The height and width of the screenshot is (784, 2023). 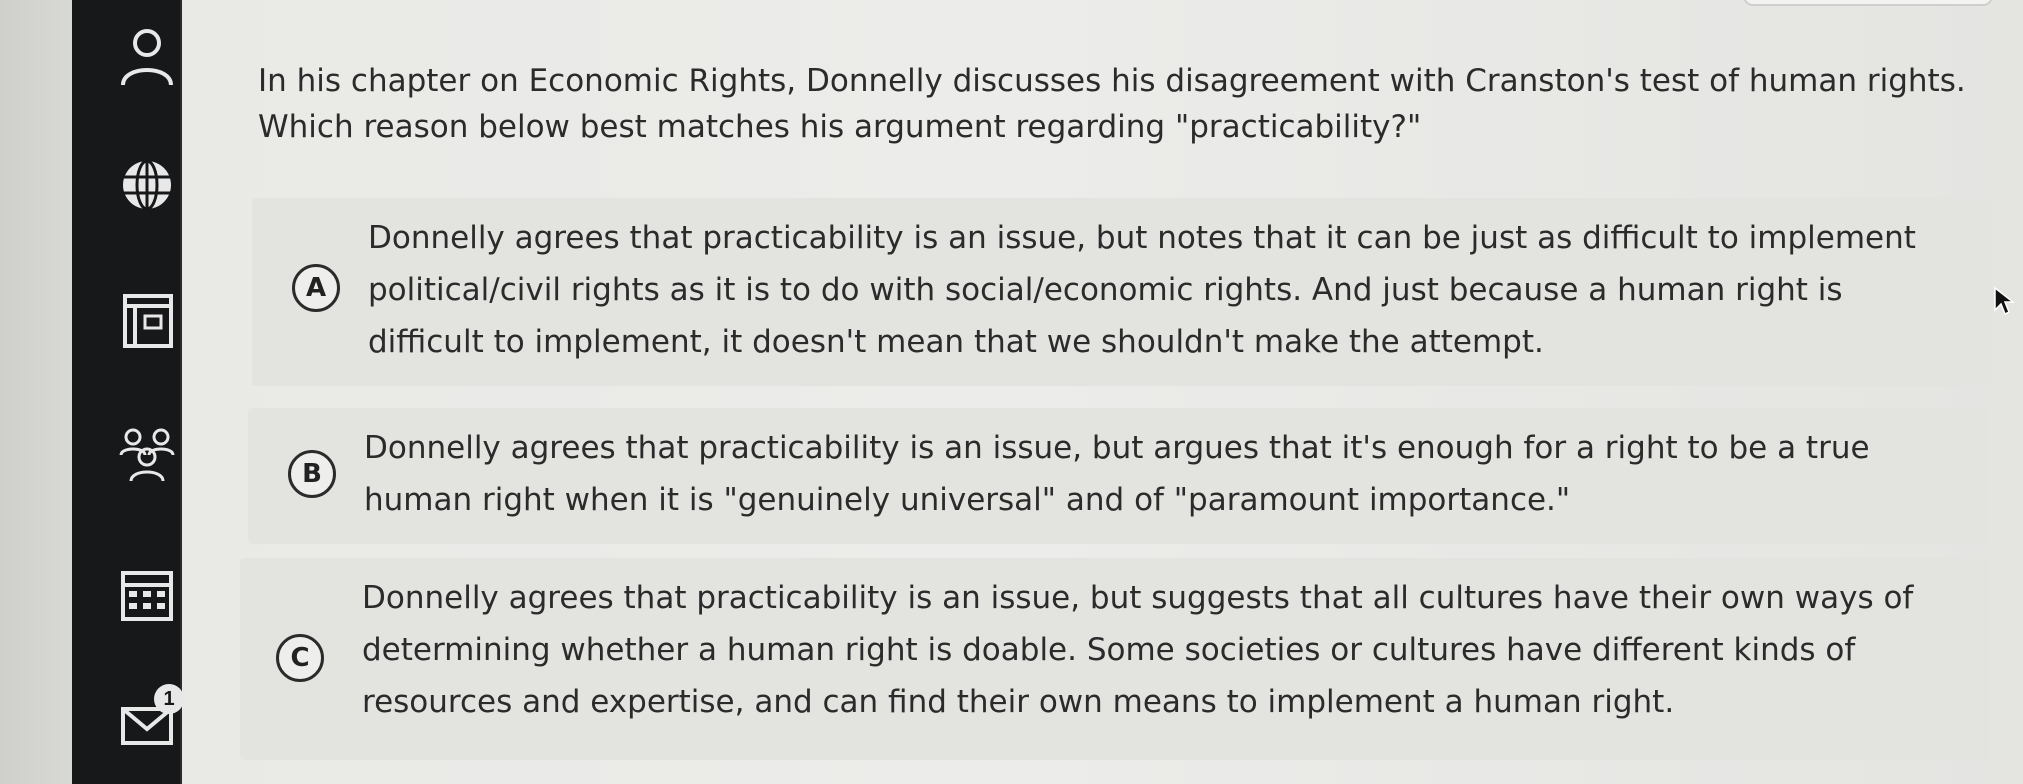 What do you see at coordinates (316, 288) in the screenshot?
I see `option-letter-a: A` at bounding box center [316, 288].